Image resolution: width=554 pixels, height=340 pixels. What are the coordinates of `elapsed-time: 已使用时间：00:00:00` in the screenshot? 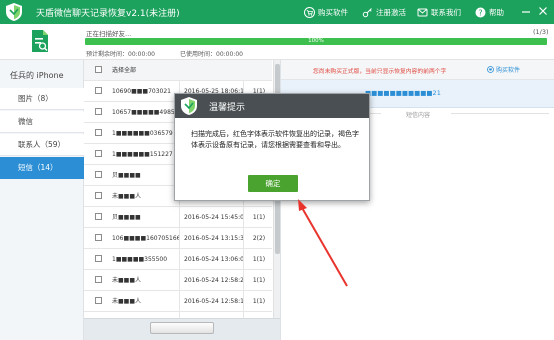 It's located at (211, 54).